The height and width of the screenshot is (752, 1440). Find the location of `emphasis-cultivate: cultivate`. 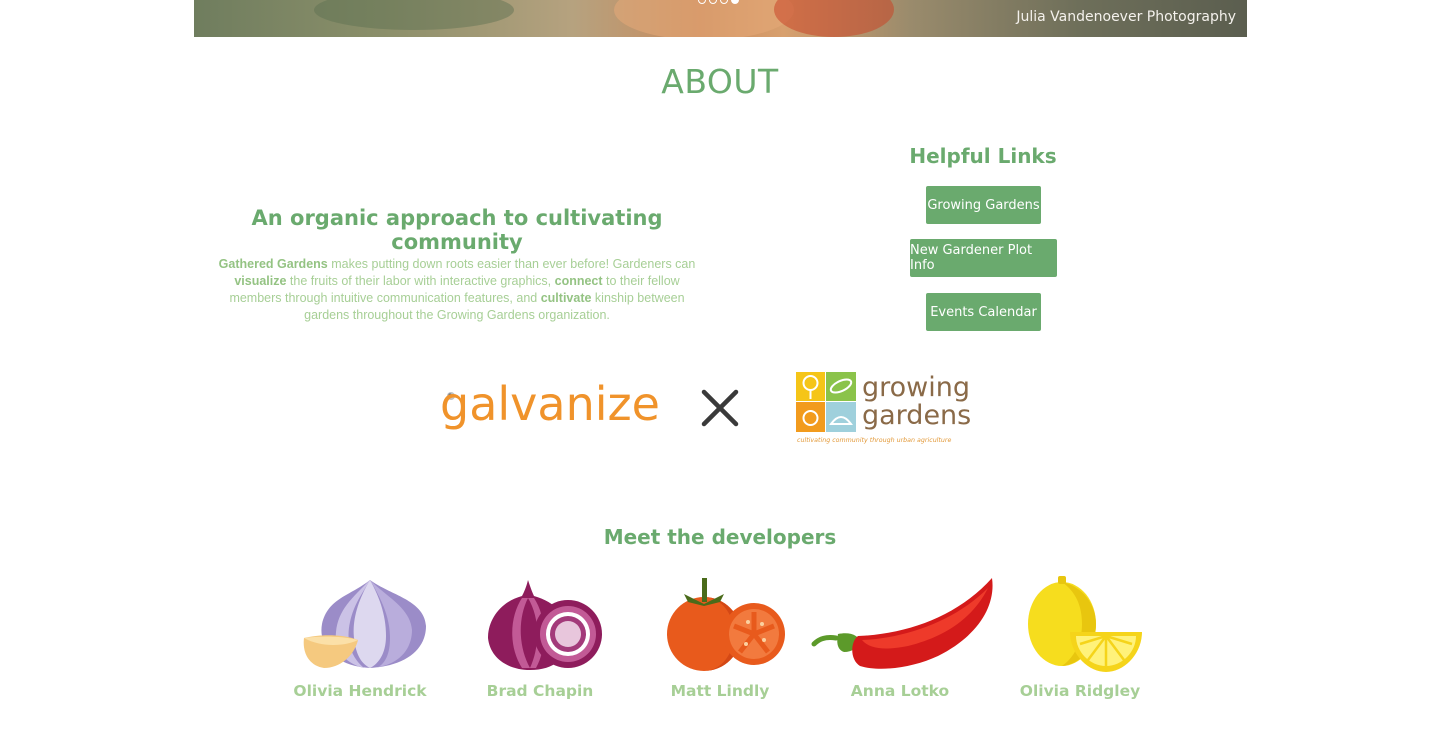

emphasis-cultivate: cultivate is located at coordinates (566, 298).